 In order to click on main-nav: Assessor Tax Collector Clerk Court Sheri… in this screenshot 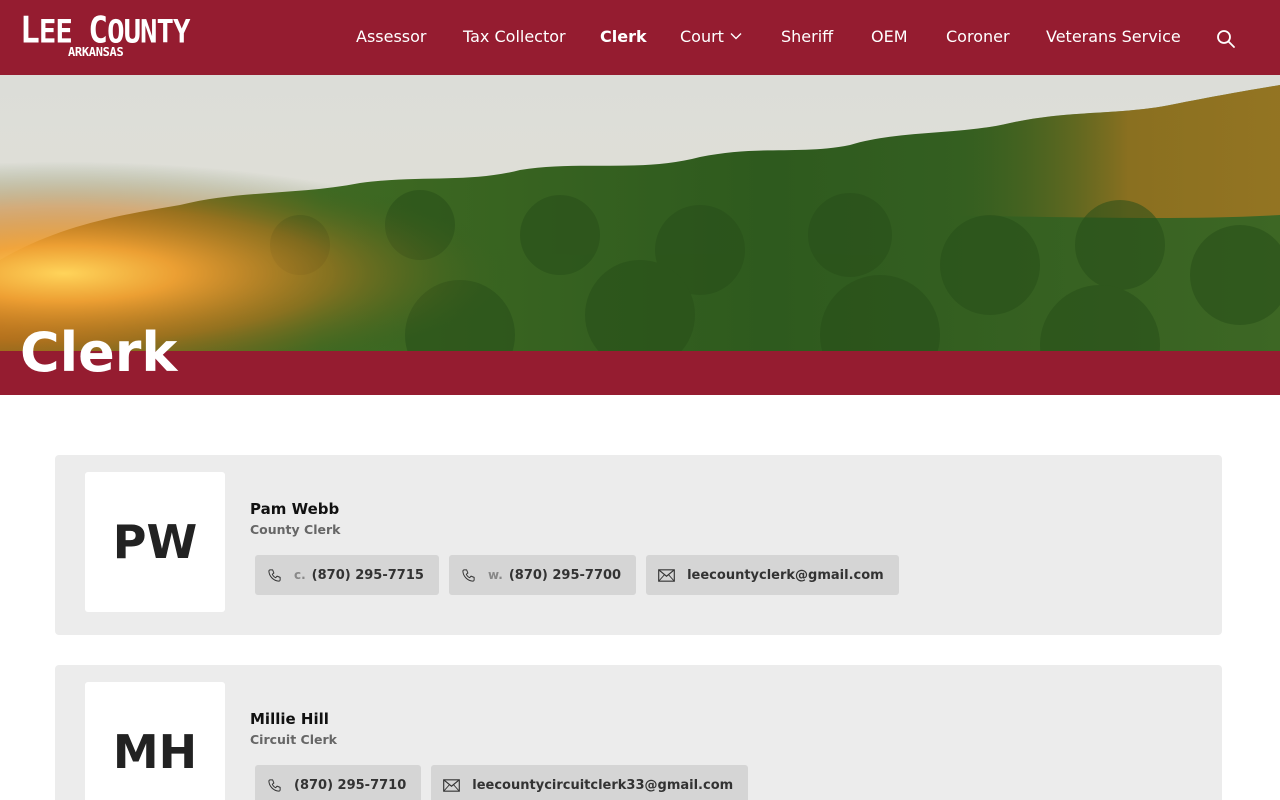, I will do `click(640, 37)`.